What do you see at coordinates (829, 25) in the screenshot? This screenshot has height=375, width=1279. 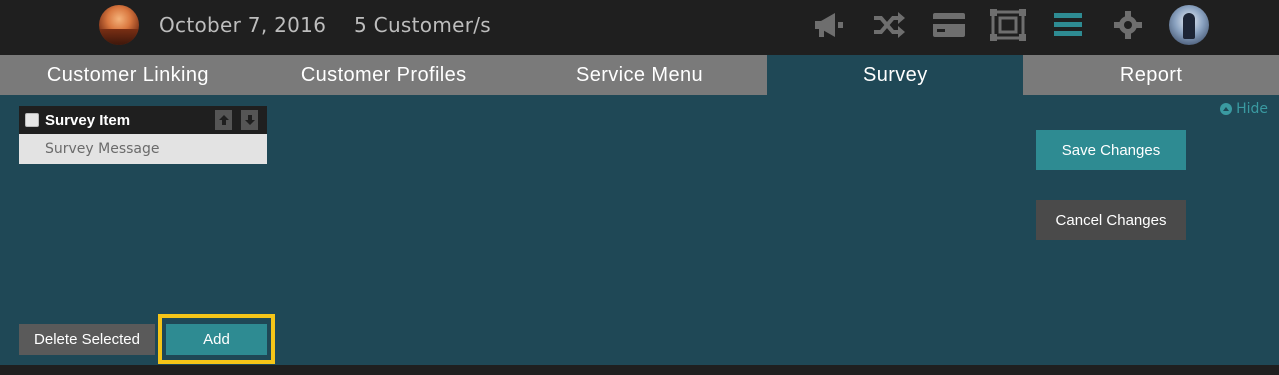 I see `megaphone-icon` at bounding box center [829, 25].